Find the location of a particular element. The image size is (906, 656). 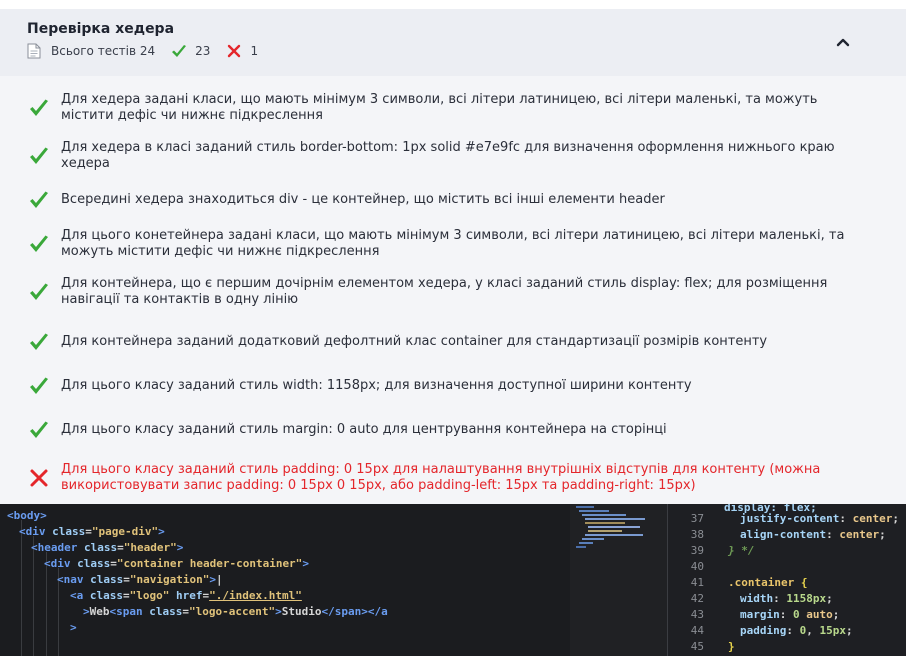

code-token: Studio is located at coordinates (301, 611).